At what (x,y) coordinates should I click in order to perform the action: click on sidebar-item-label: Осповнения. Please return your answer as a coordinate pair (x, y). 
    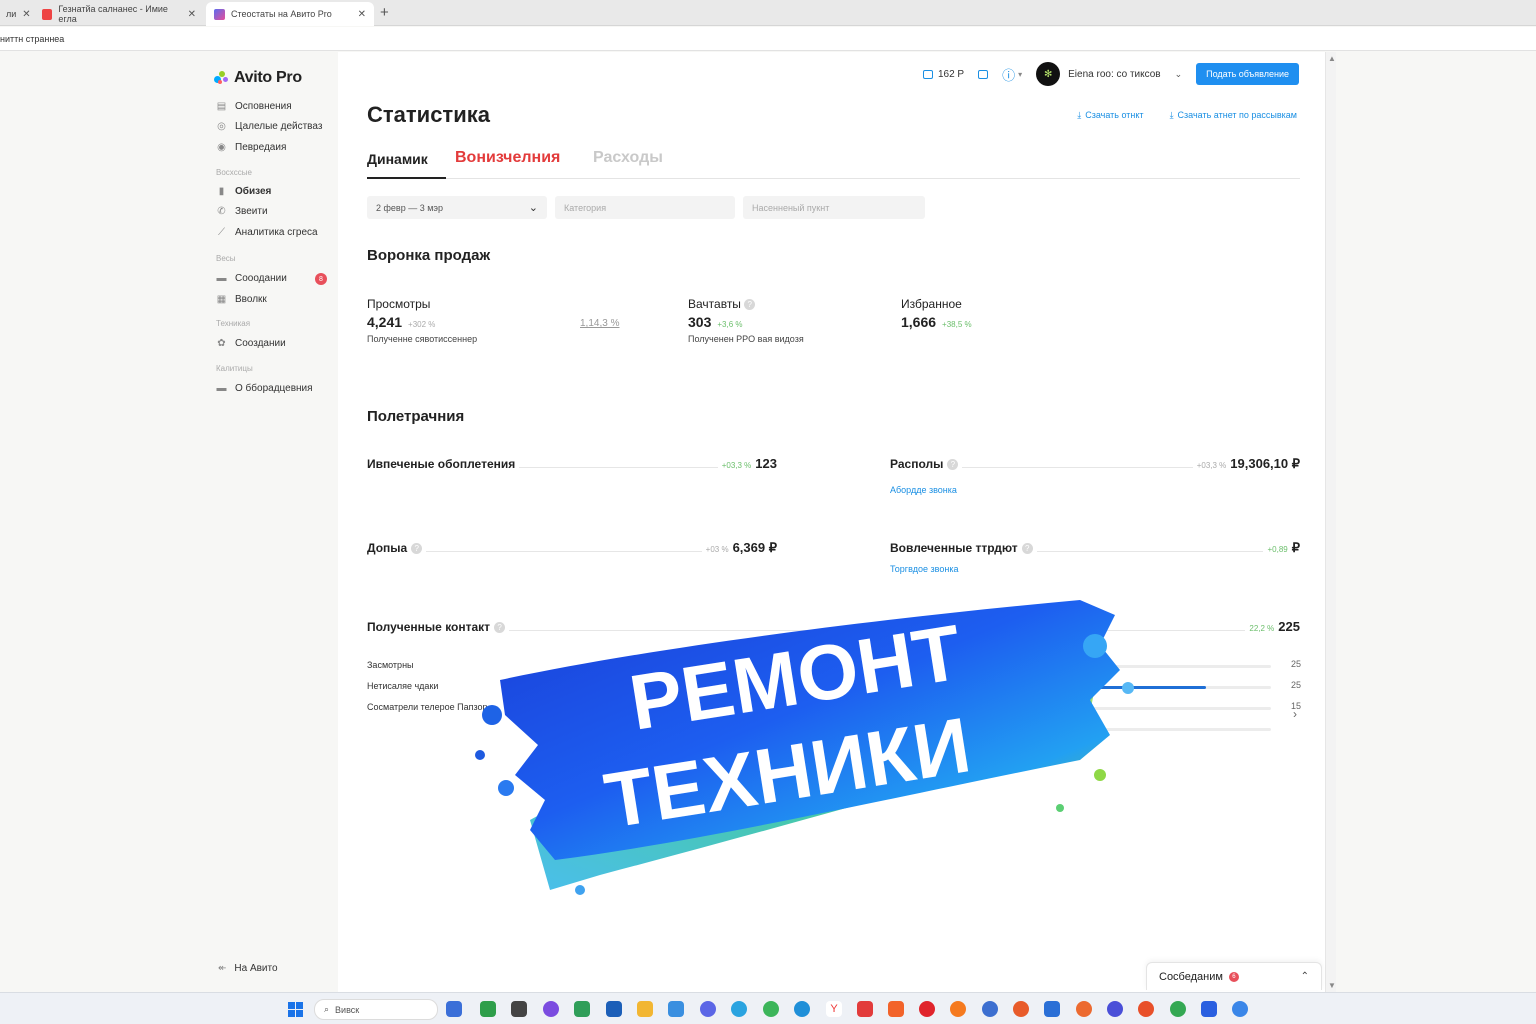
    Looking at the image, I should click on (263, 106).